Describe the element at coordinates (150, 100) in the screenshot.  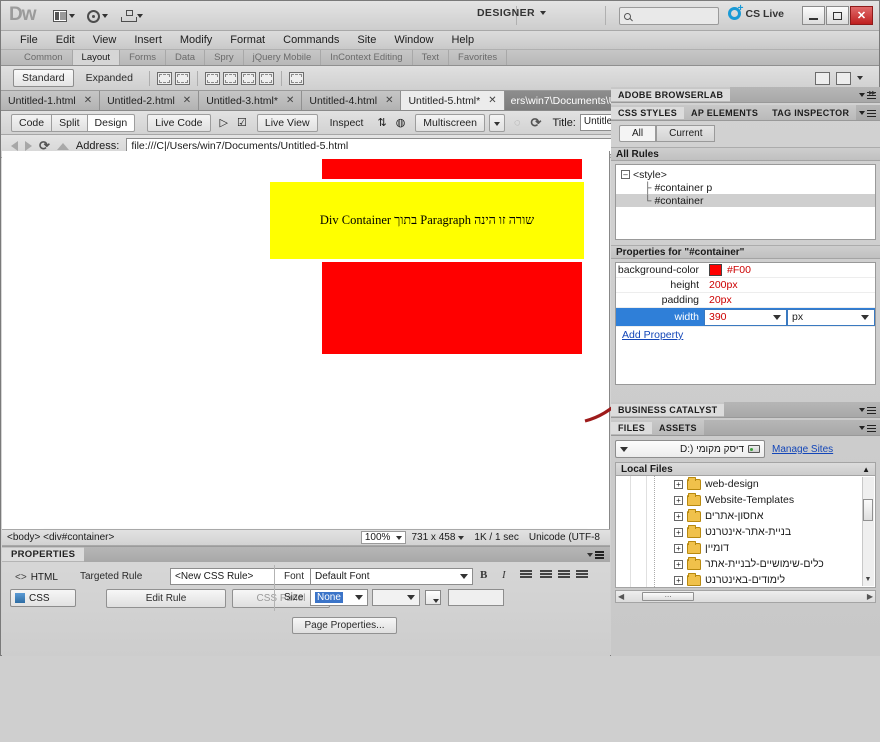
I see `doc-tab-untitled-2: Untitled-2.html ✕` at that location.